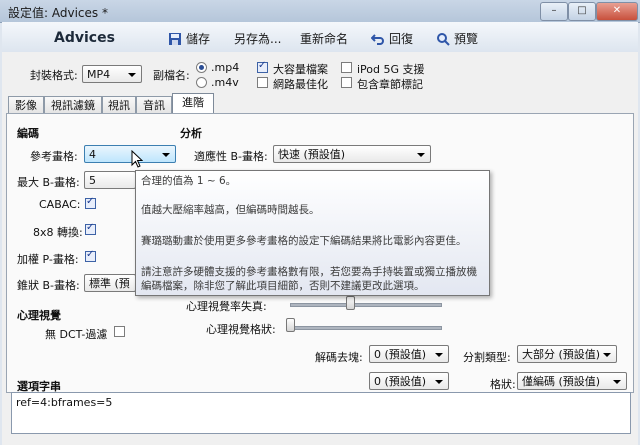  I want to click on trellis-label: 格狀:, so click(503, 384).